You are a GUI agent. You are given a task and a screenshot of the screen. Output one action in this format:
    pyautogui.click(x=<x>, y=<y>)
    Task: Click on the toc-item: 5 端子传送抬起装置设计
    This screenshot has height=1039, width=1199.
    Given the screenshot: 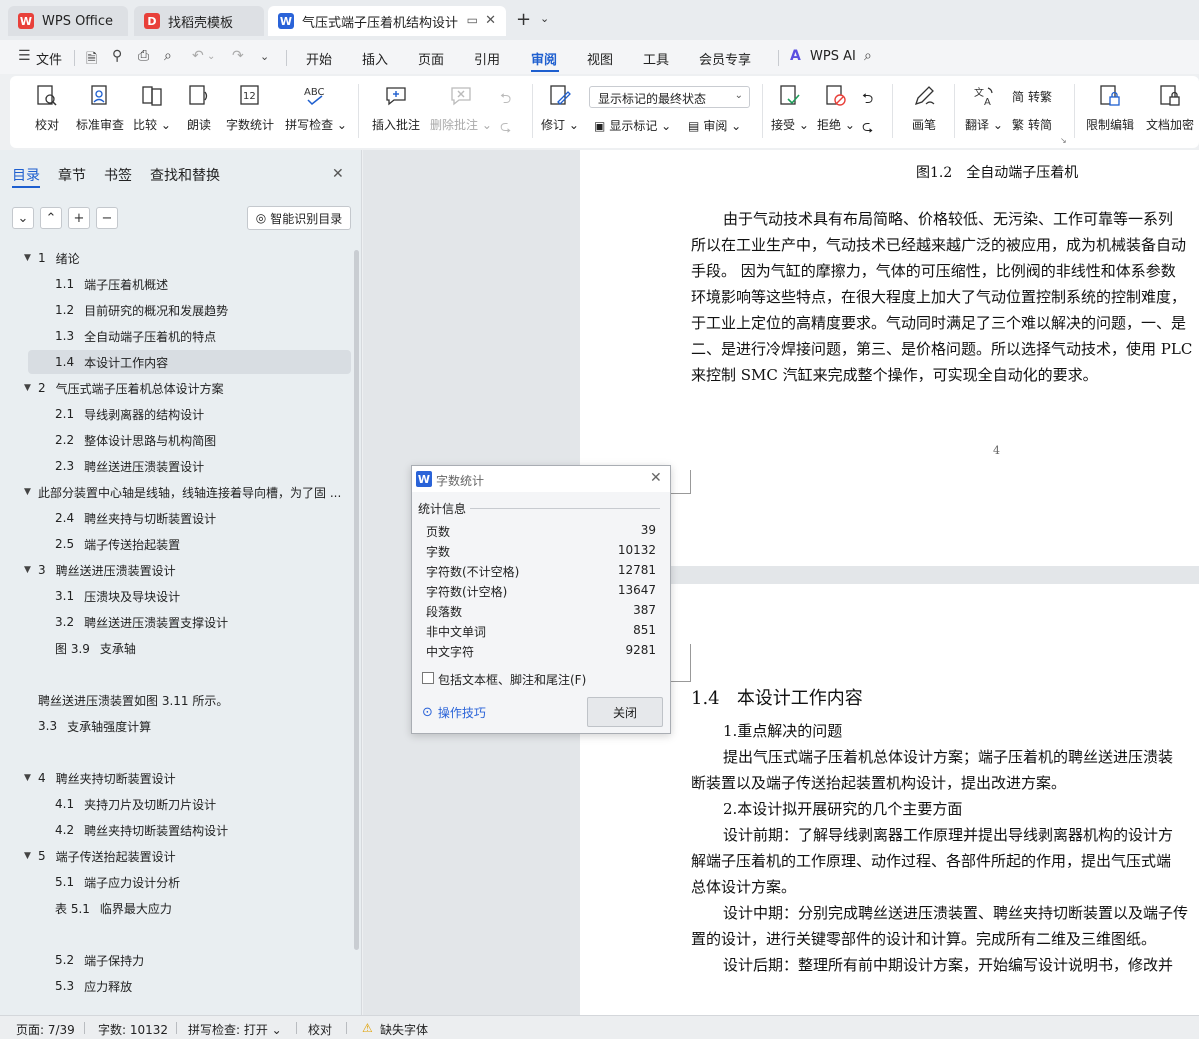 What is the action you would take?
    pyautogui.click(x=194, y=856)
    